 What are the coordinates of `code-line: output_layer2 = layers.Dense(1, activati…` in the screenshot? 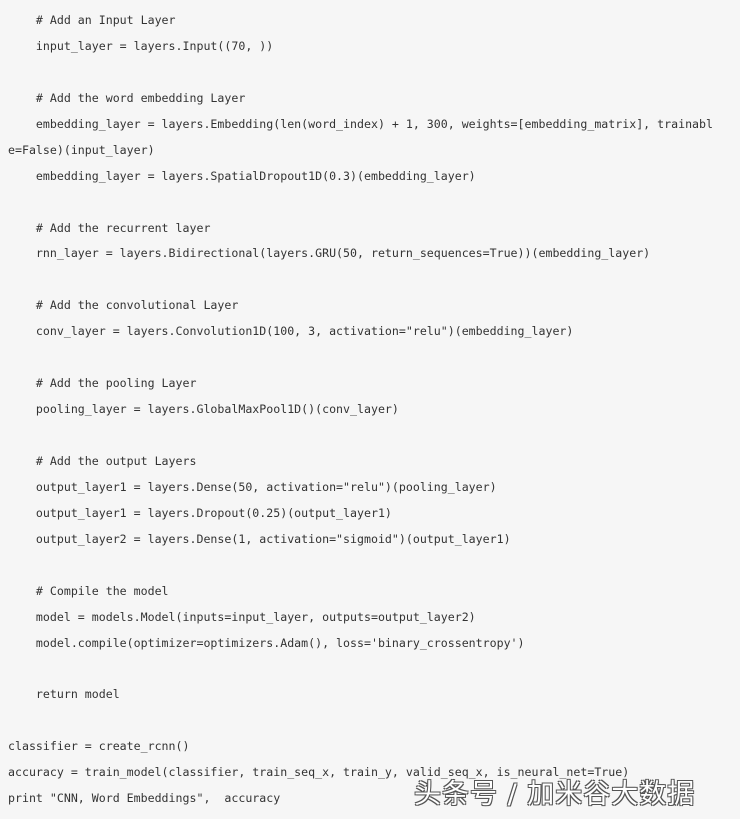 It's located at (259, 538).